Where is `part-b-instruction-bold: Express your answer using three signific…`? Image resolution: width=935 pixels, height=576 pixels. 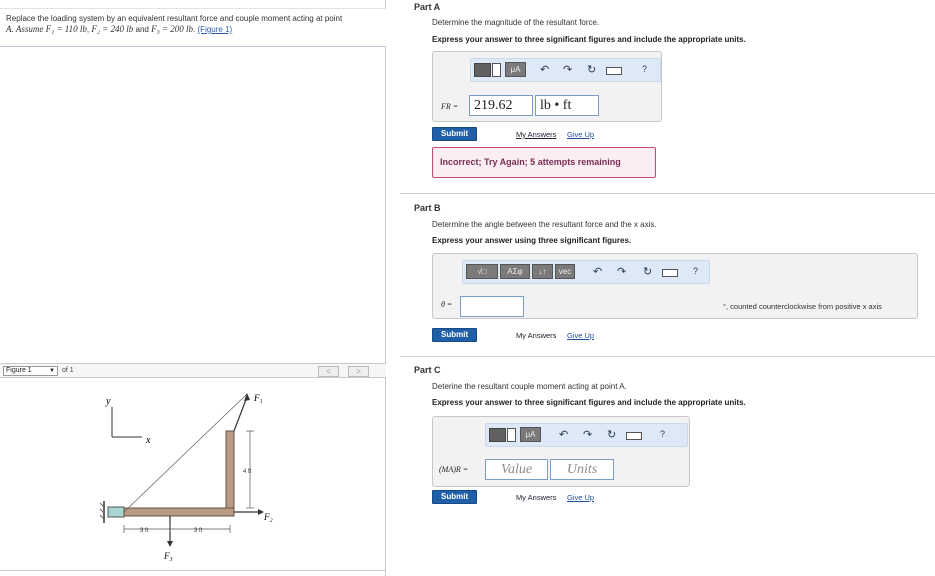
part-b-instruction-bold: Express your answer using three signific… is located at coordinates (532, 240).